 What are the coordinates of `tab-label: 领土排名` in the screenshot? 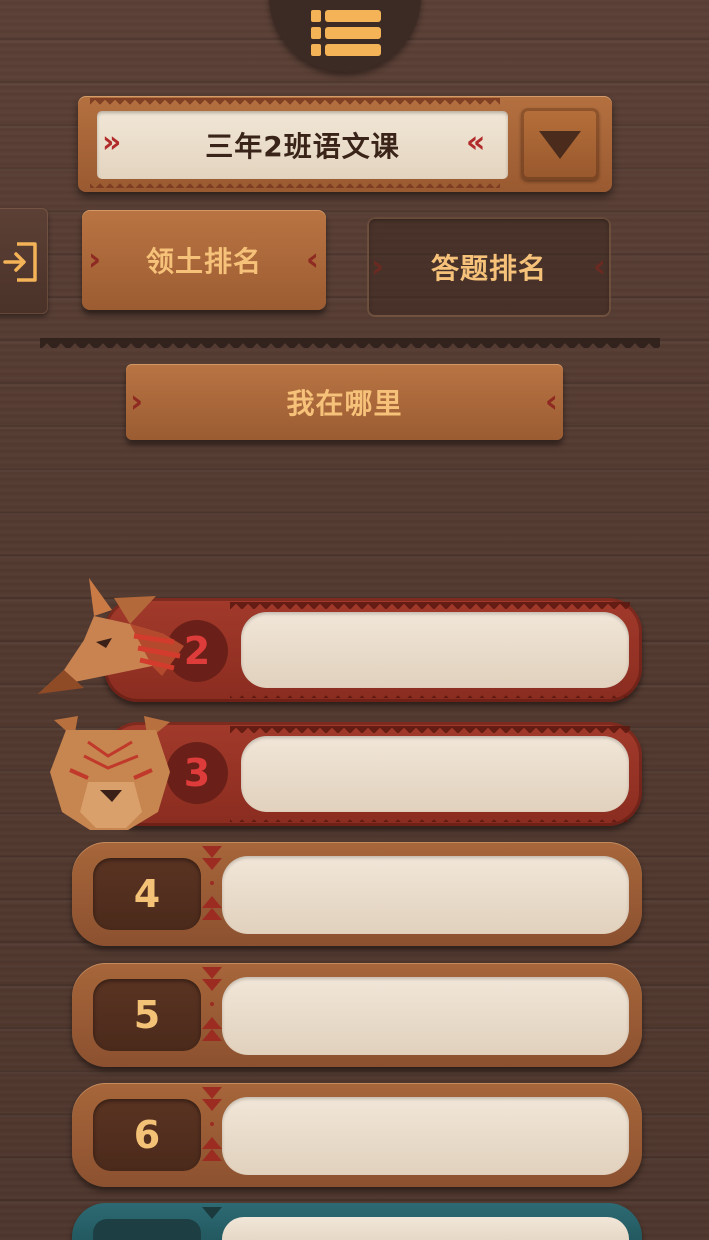 It's located at (203, 261).